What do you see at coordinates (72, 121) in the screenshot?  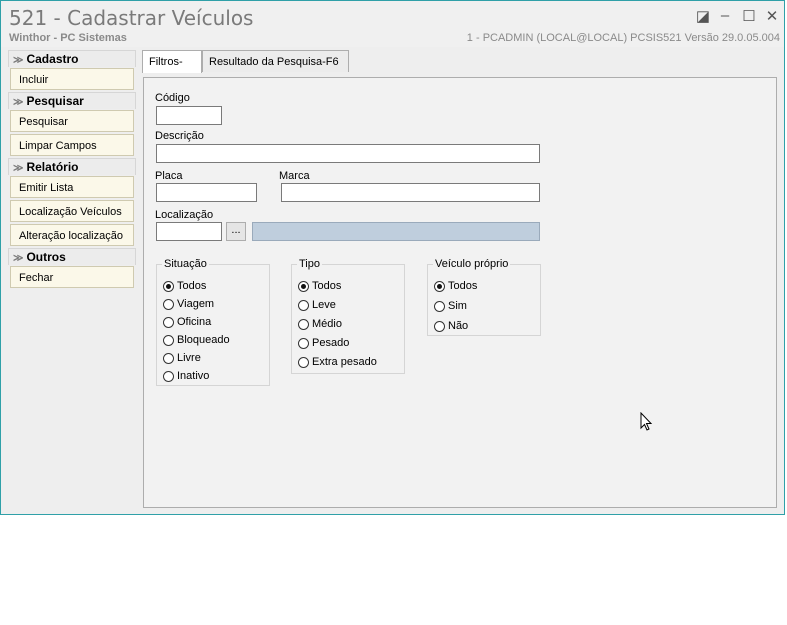 I see `sidebar-item-pesquisar: Pesquisar` at bounding box center [72, 121].